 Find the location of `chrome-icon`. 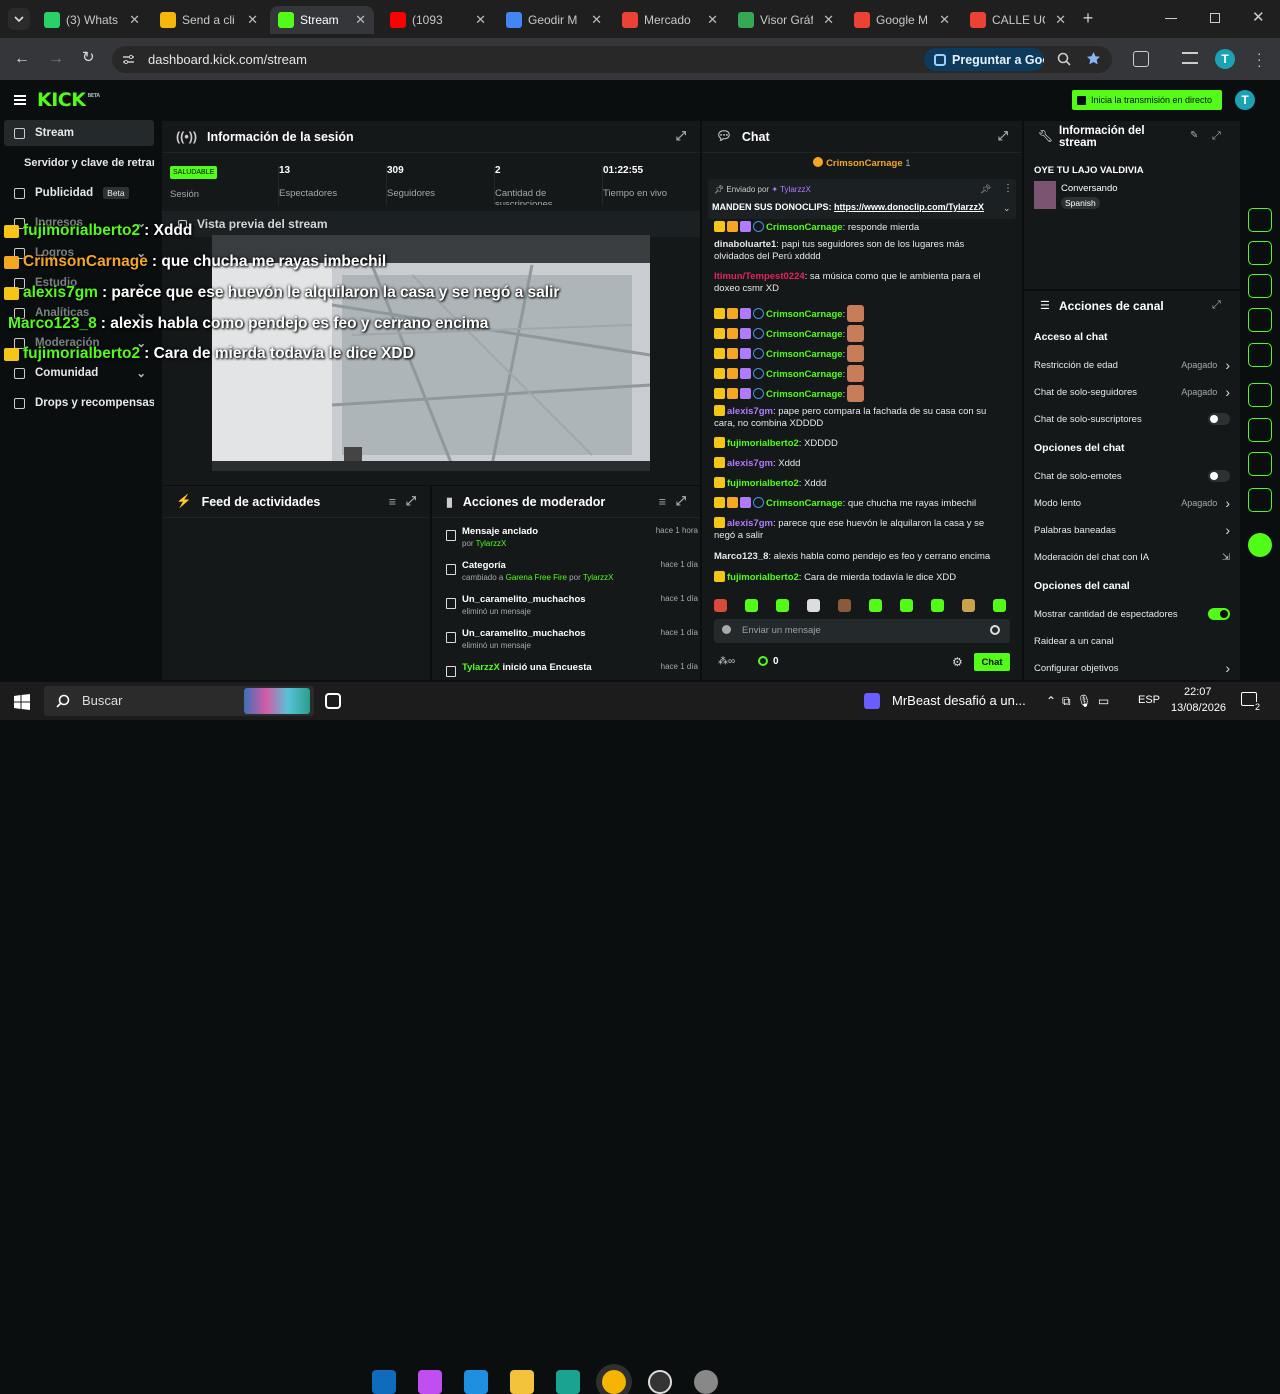

chrome-icon is located at coordinates (614, 1382).